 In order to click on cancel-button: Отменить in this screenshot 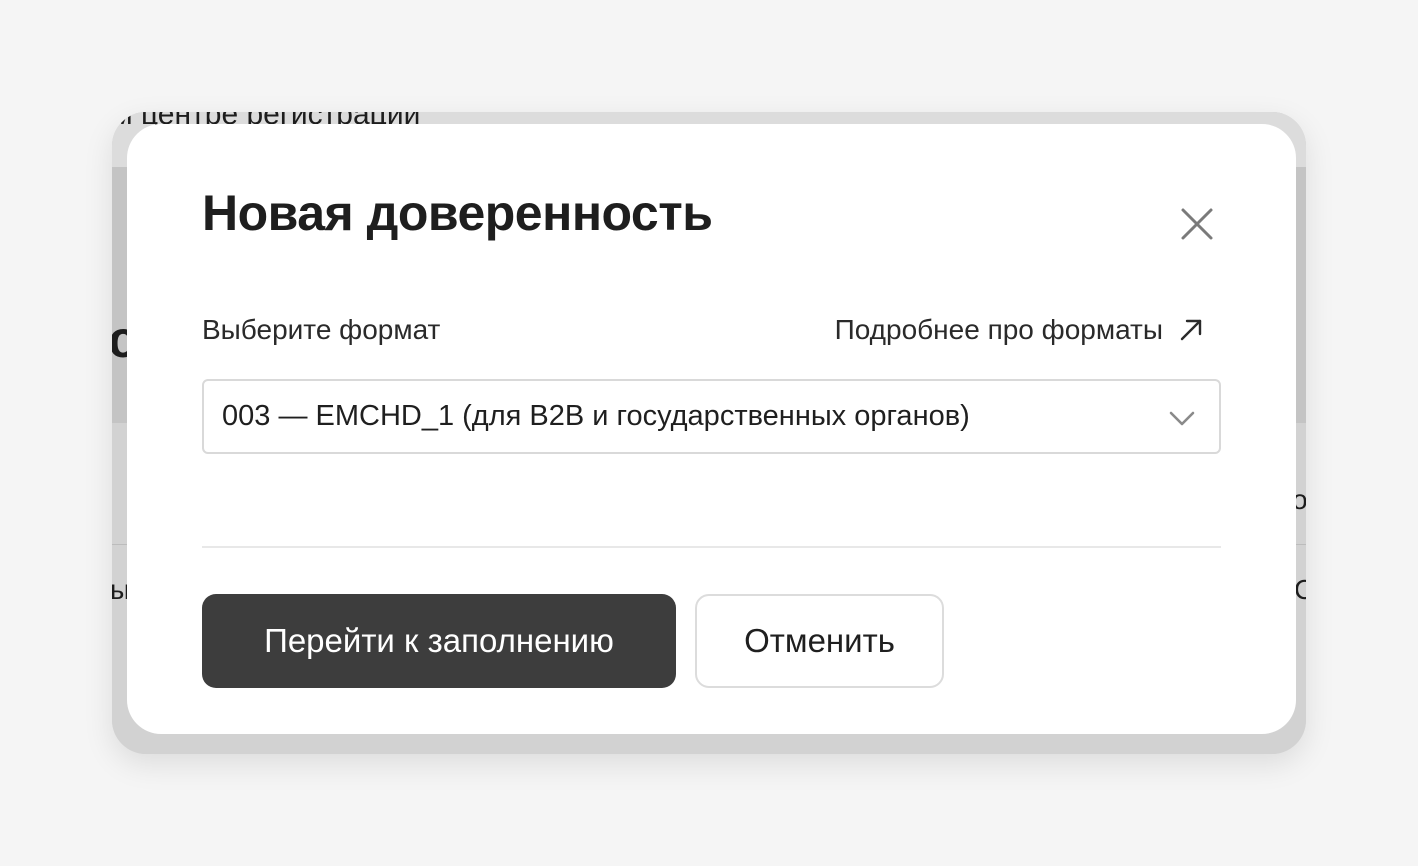, I will do `click(819, 641)`.